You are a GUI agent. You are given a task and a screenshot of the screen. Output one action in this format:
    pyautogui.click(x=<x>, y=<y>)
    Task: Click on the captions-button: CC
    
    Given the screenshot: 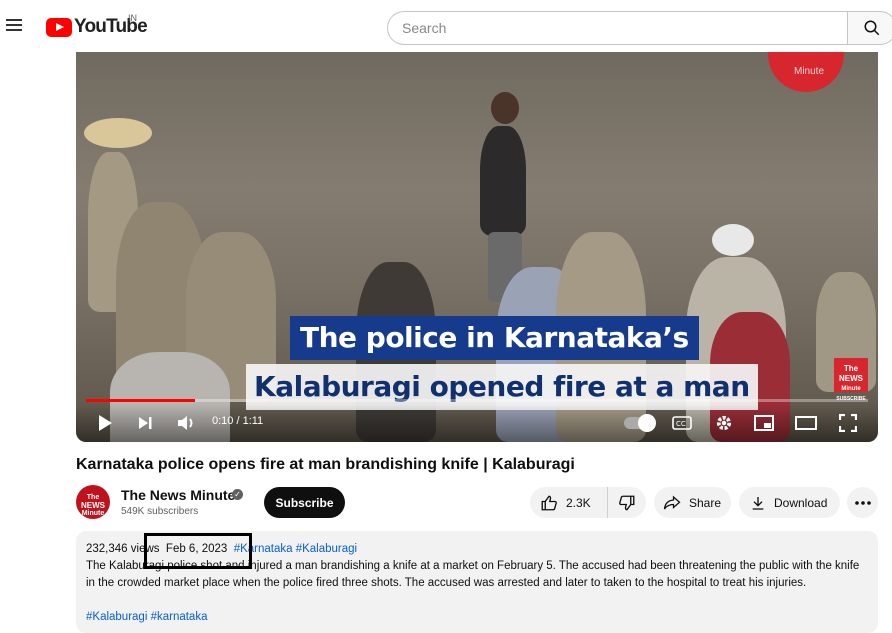 What is the action you would take?
    pyautogui.click(x=682, y=423)
    